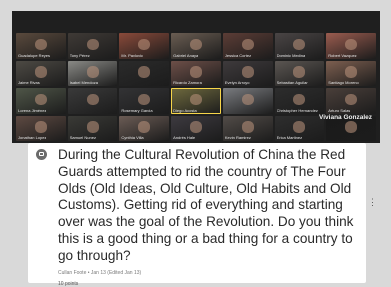 This screenshot has height=287, width=391. I want to click on participant-name: Cynthia Villa, so click(132, 137).